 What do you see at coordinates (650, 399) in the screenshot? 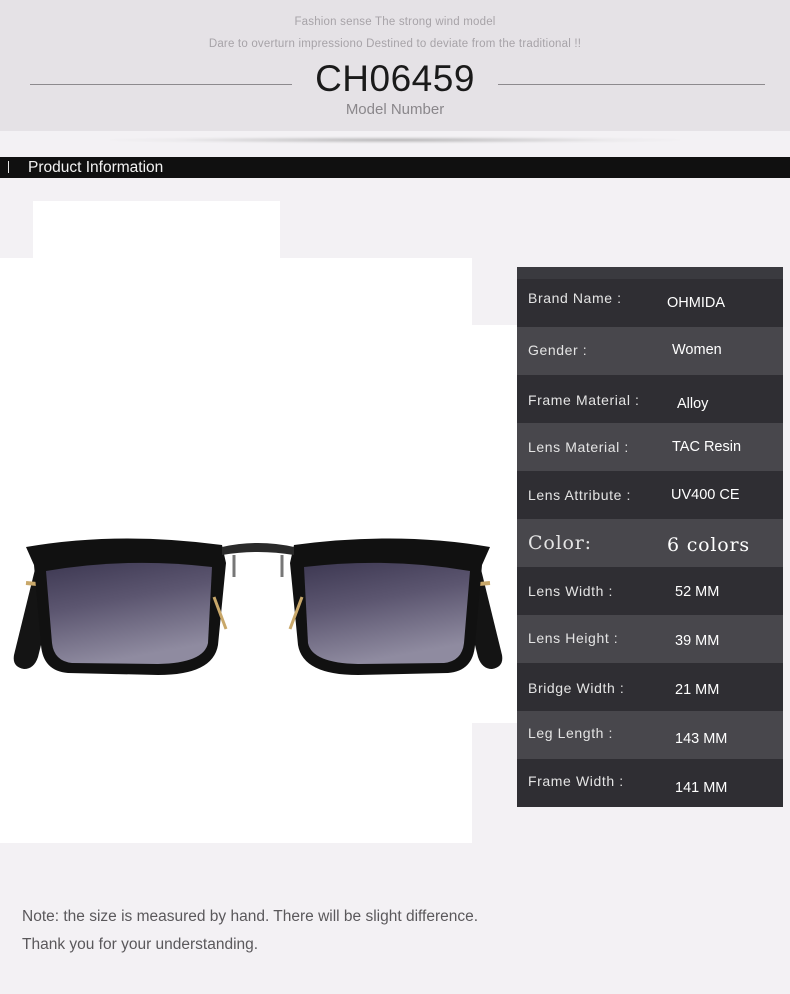
I see `spec-row-frame-material: Frame Material : Alloy` at bounding box center [650, 399].